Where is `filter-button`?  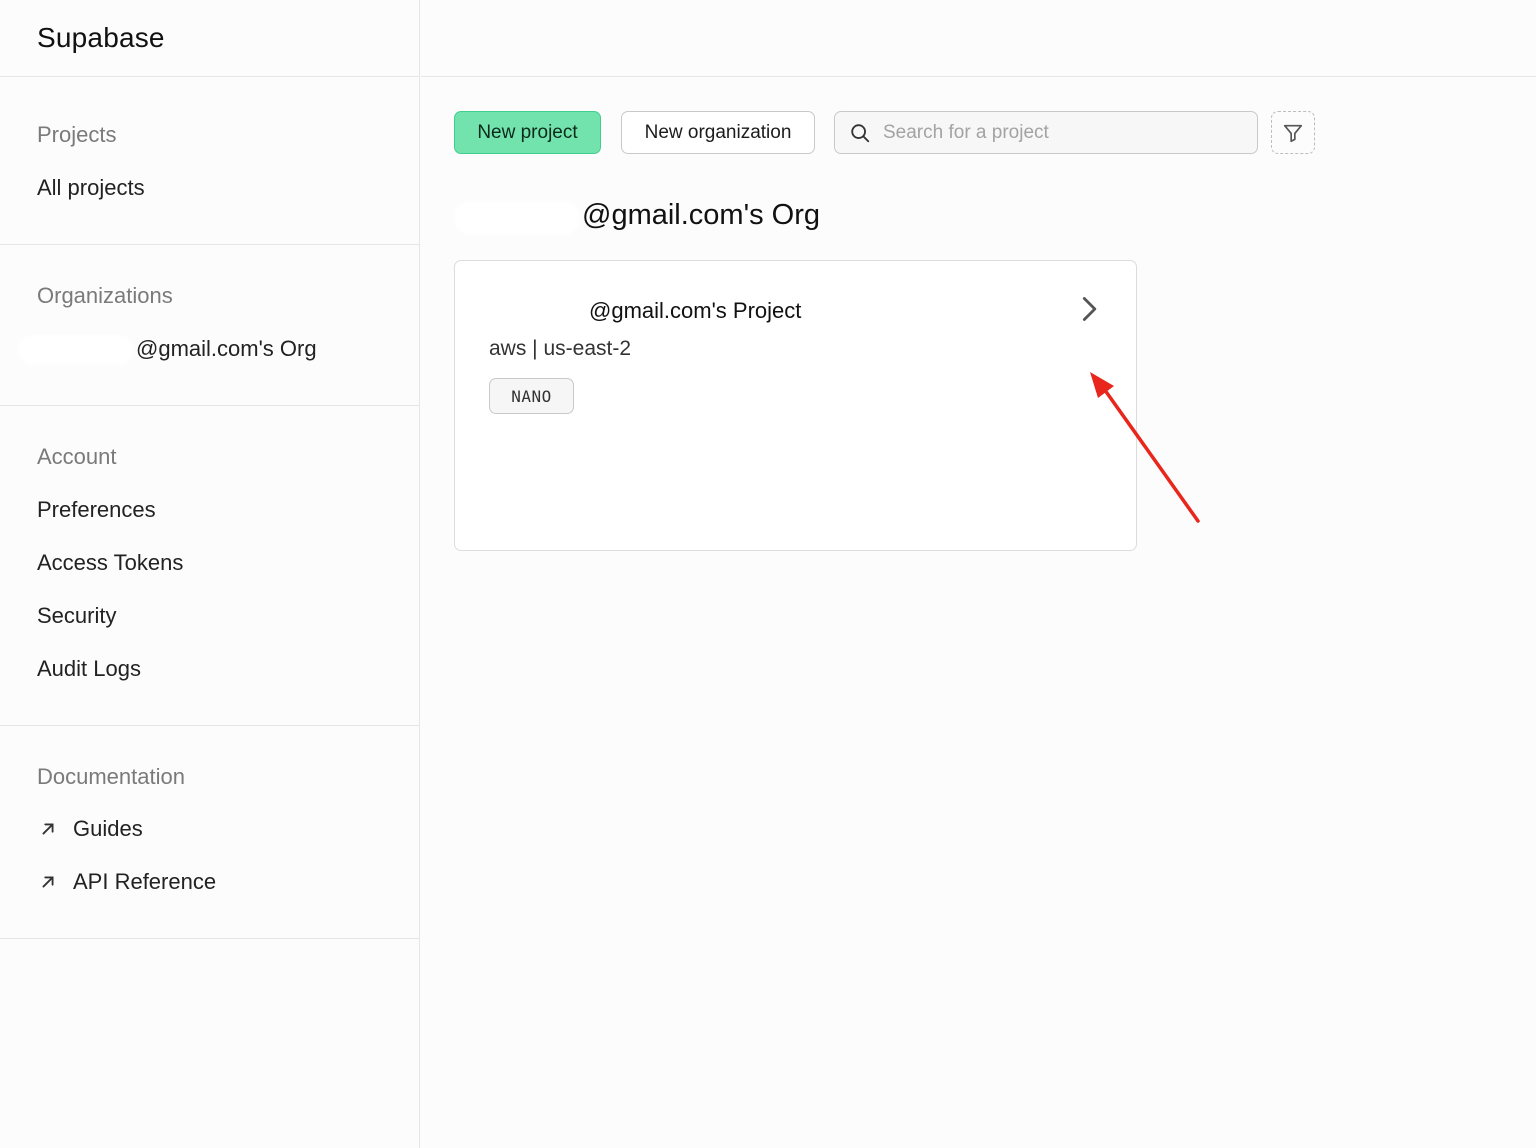 filter-button is located at coordinates (1293, 132).